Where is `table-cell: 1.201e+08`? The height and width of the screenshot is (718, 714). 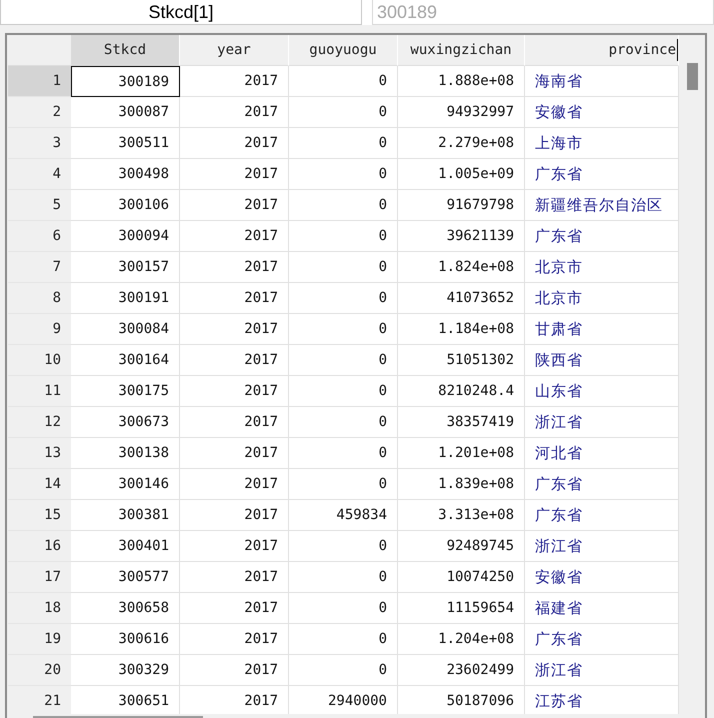 table-cell: 1.201e+08 is located at coordinates (461, 453).